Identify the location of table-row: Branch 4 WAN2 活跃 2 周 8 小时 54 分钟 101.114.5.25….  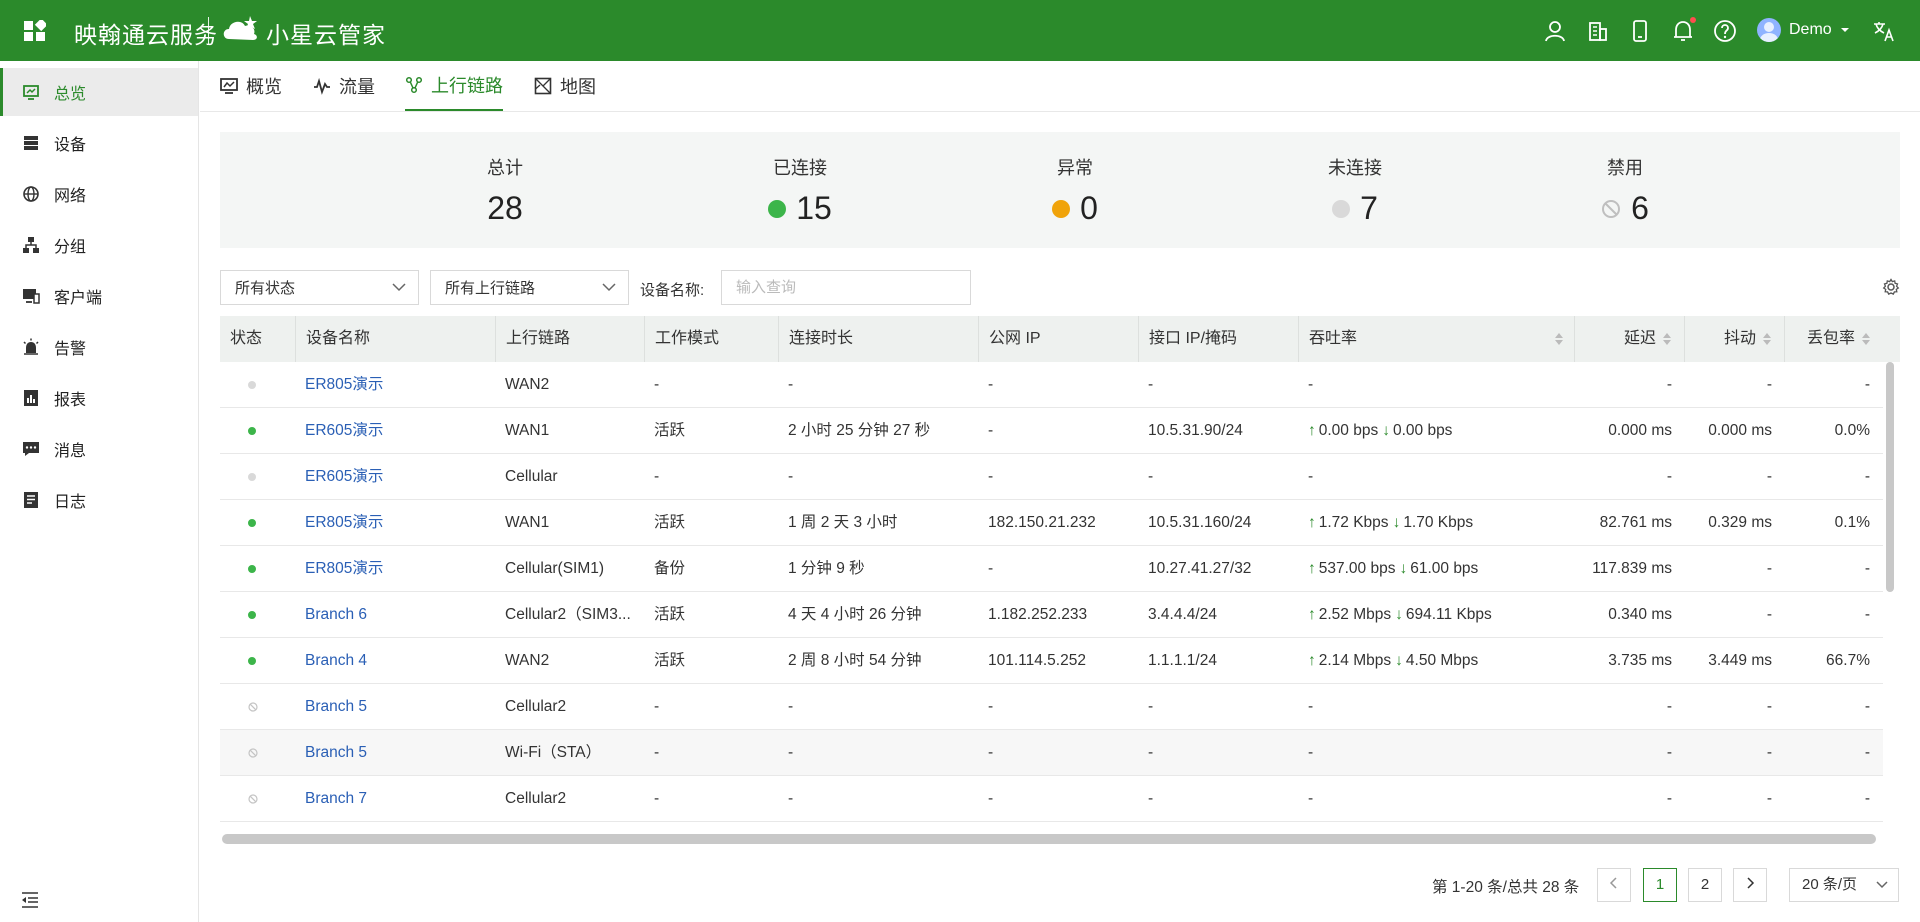
(1051, 661).